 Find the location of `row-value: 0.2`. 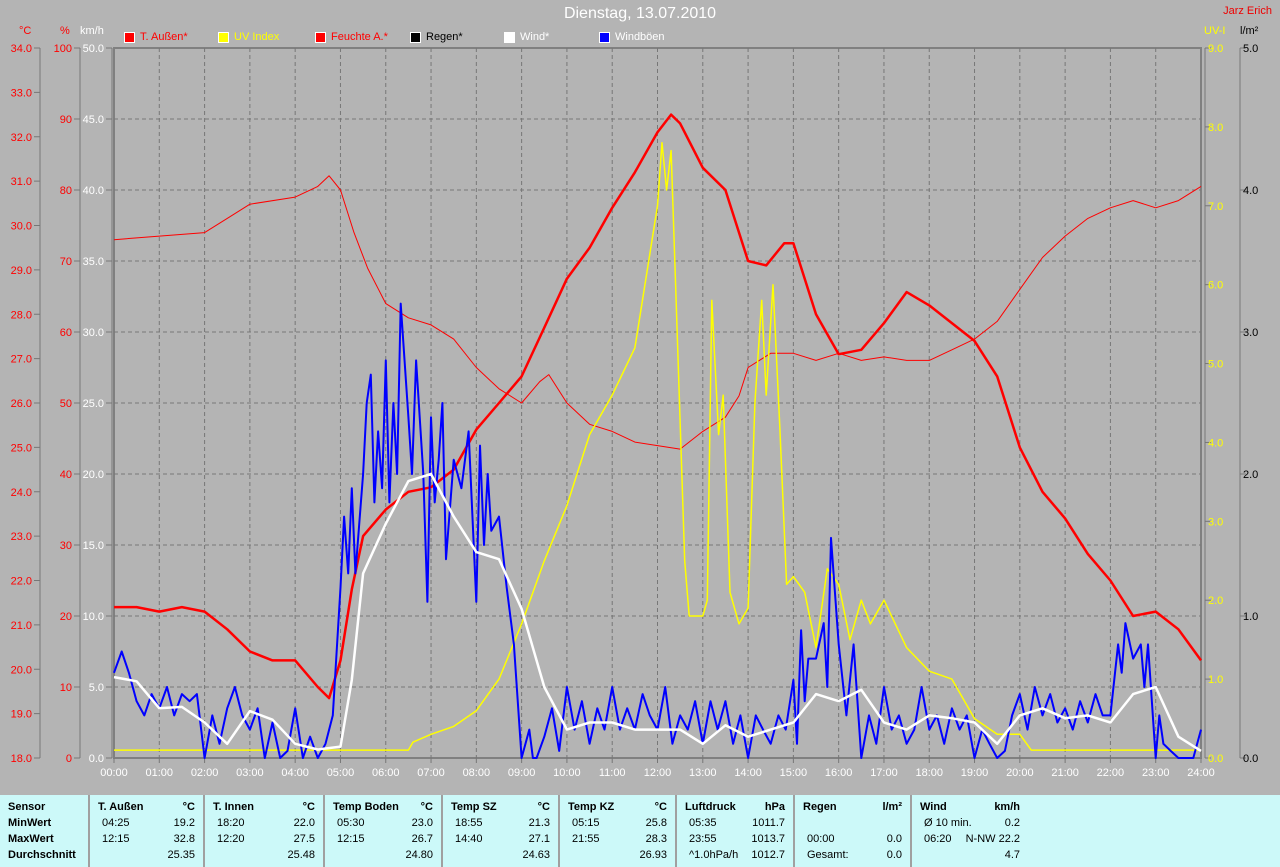

row-value: 0.2 is located at coordinates (1012, 823).